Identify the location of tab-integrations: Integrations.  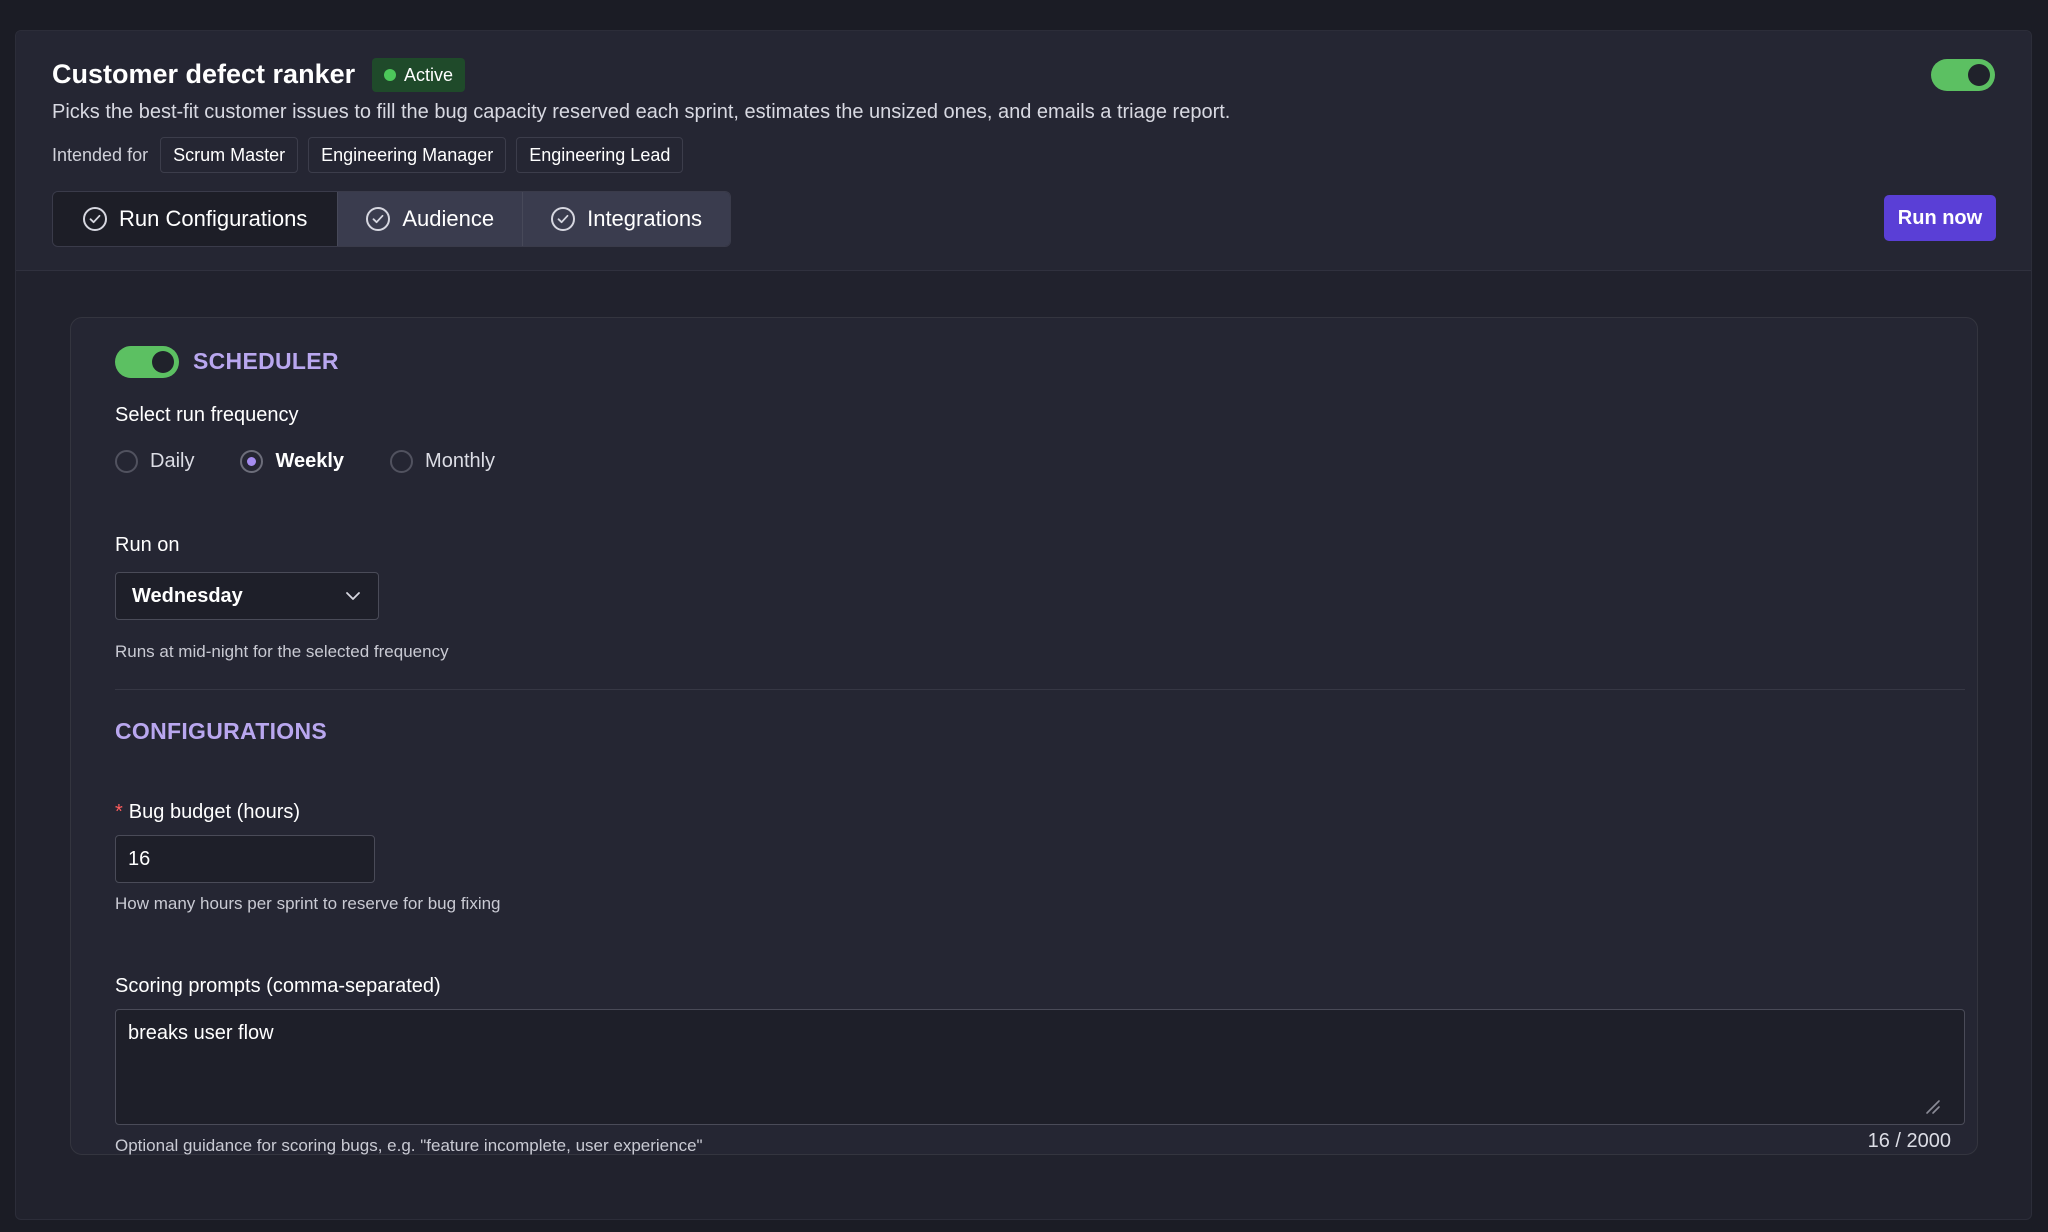
(626, 219).